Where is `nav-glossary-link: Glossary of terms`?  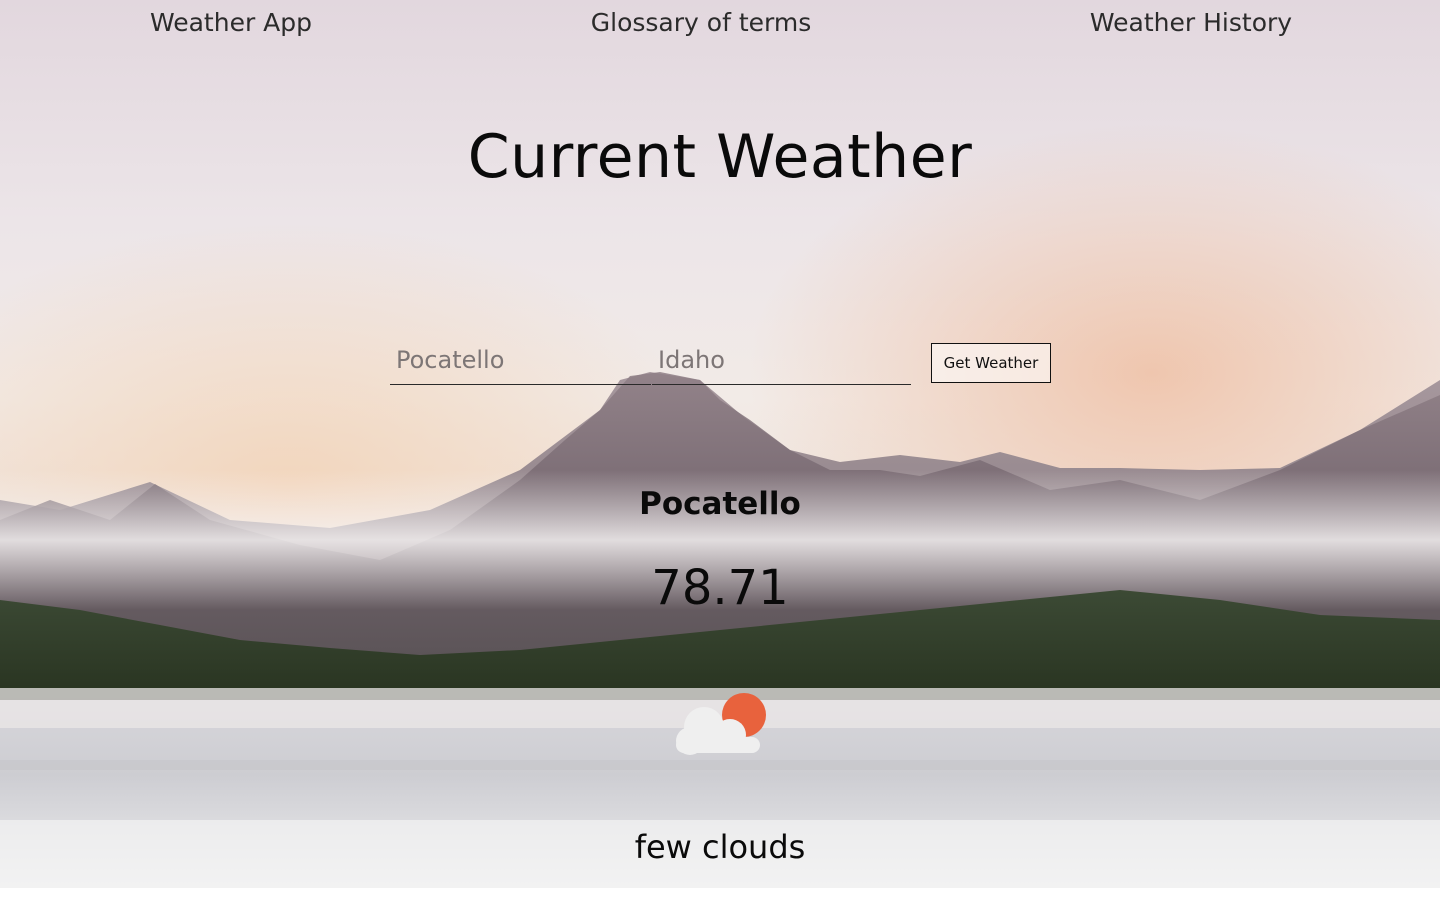
nav-glossary-link: Glossary of terms is located at coordinates (701, 22).